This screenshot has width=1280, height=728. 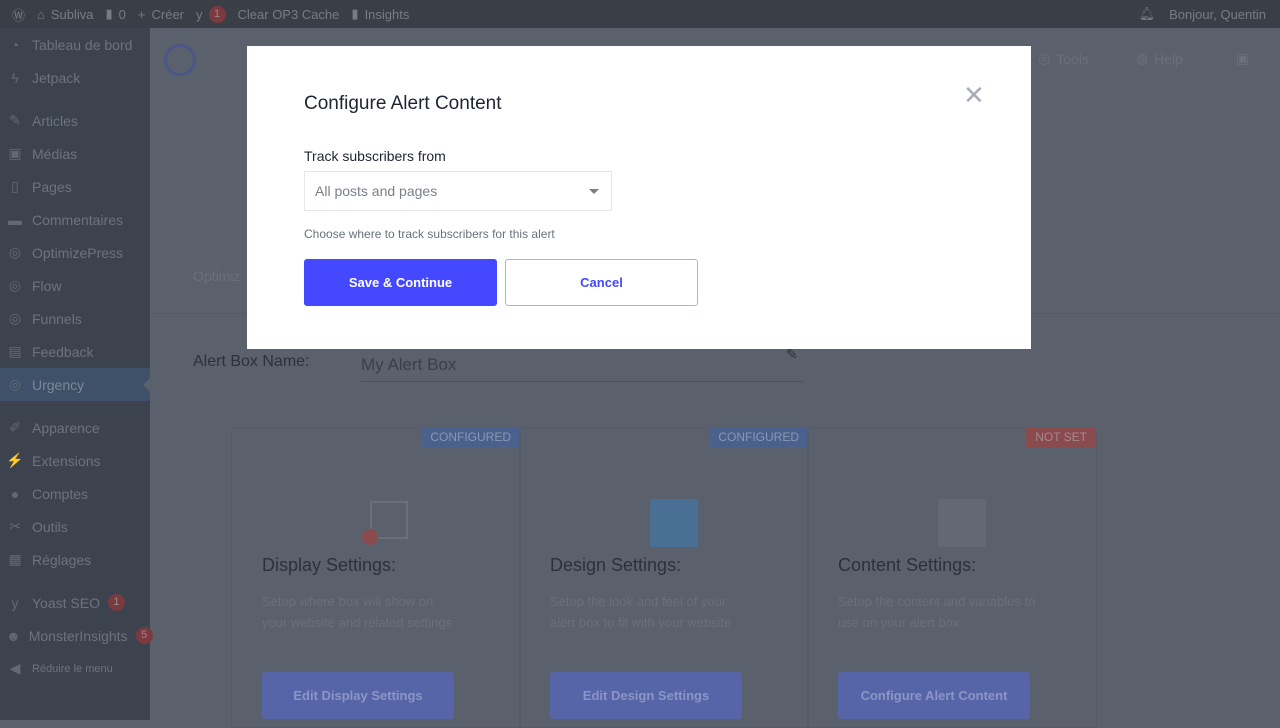 I want to click on chevron-down-icon, so click(x=594, y=194).